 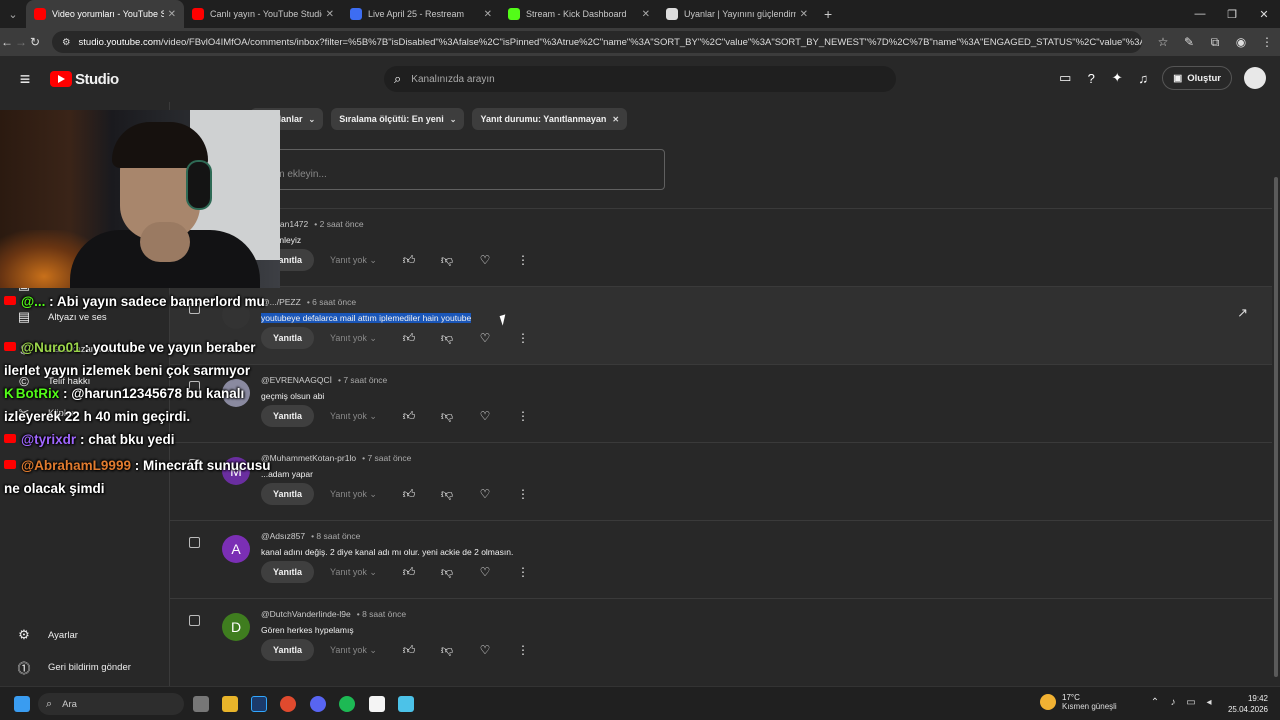 I want to click on menu-hamburger-icon: ≡, so click(x=25, y=79).